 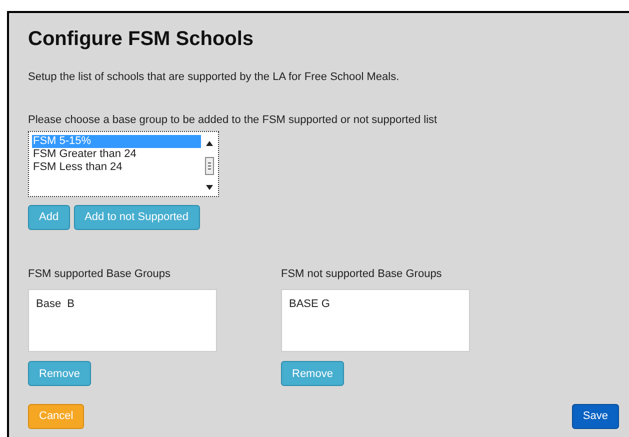 I want to click on list-item: BASE G, so click(x=375, y=304).